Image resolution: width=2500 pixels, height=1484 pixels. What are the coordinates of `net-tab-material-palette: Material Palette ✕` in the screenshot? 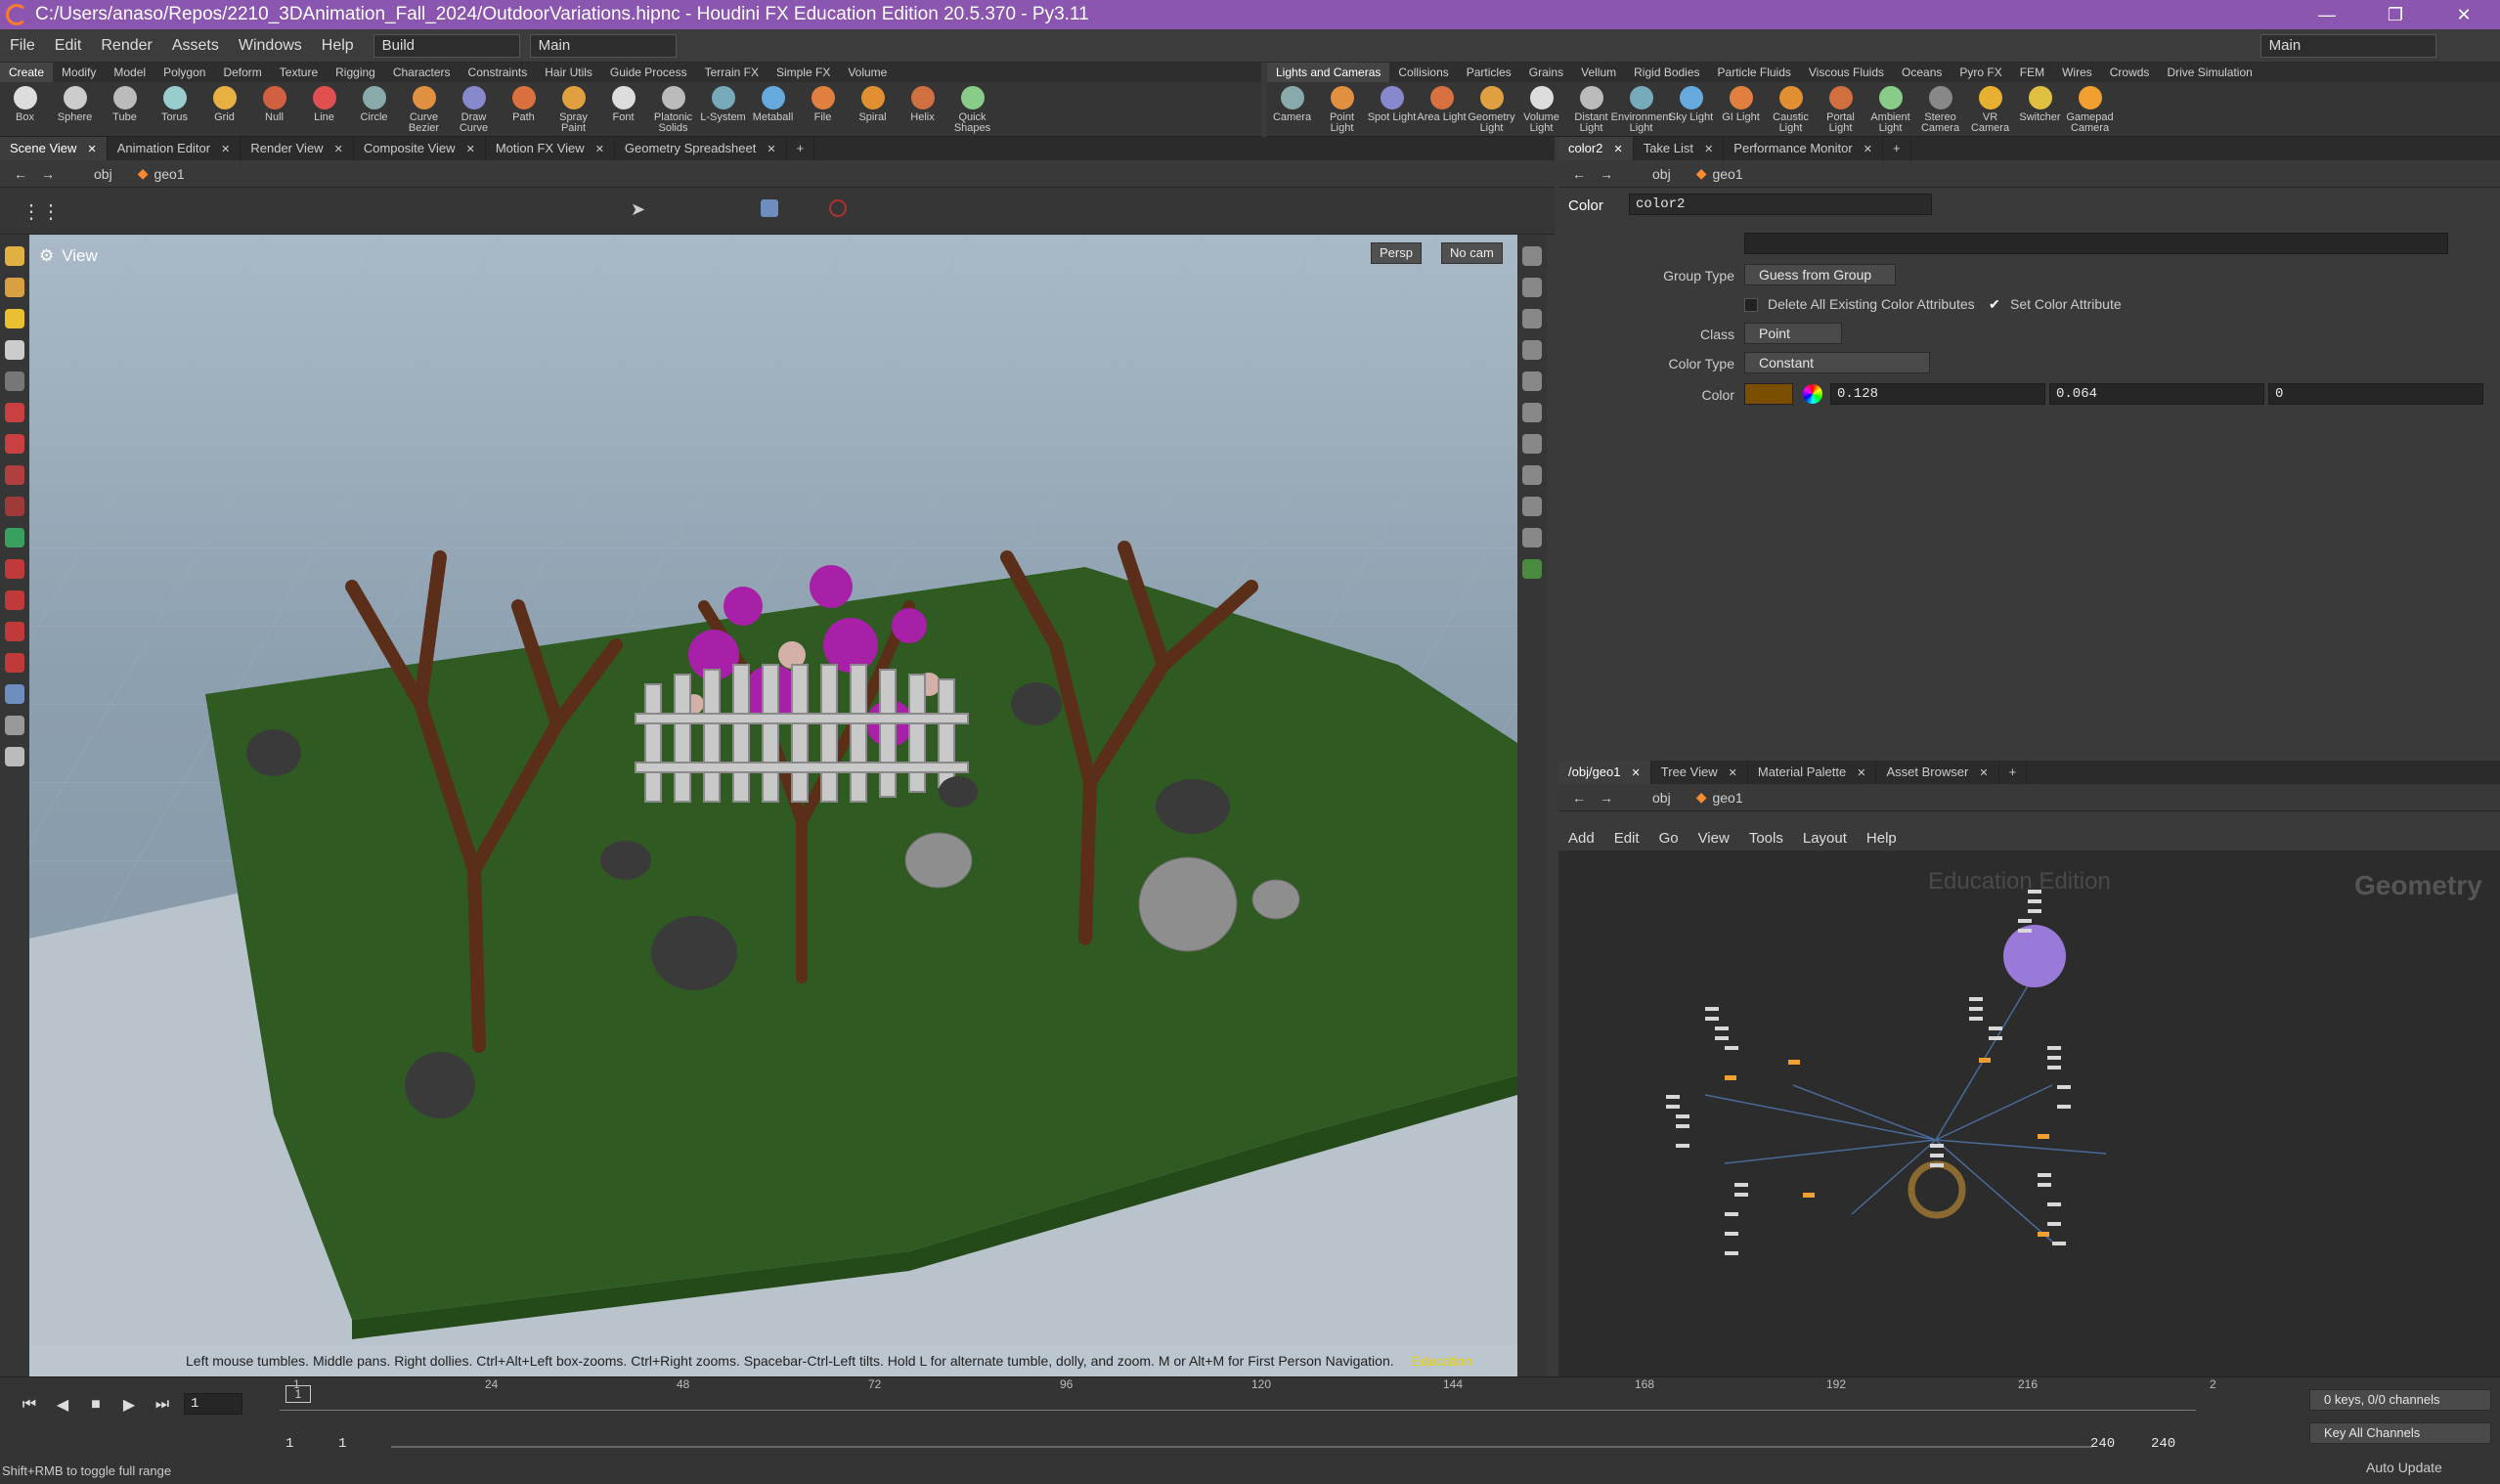 It's located at (1812, 772).